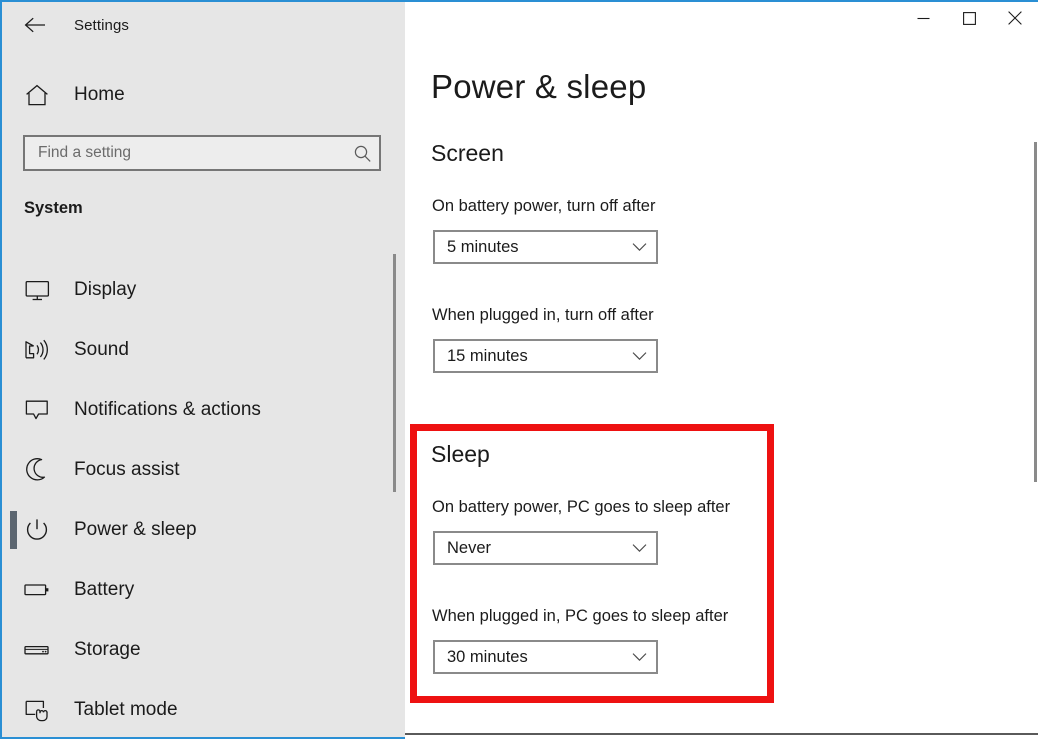 This screenshot has width=1038, height=739. Describe the element at coordinates (483, 246) in the screenshot. I see `dropdown-screen-on-battery-value: 5 minutes` at that location.